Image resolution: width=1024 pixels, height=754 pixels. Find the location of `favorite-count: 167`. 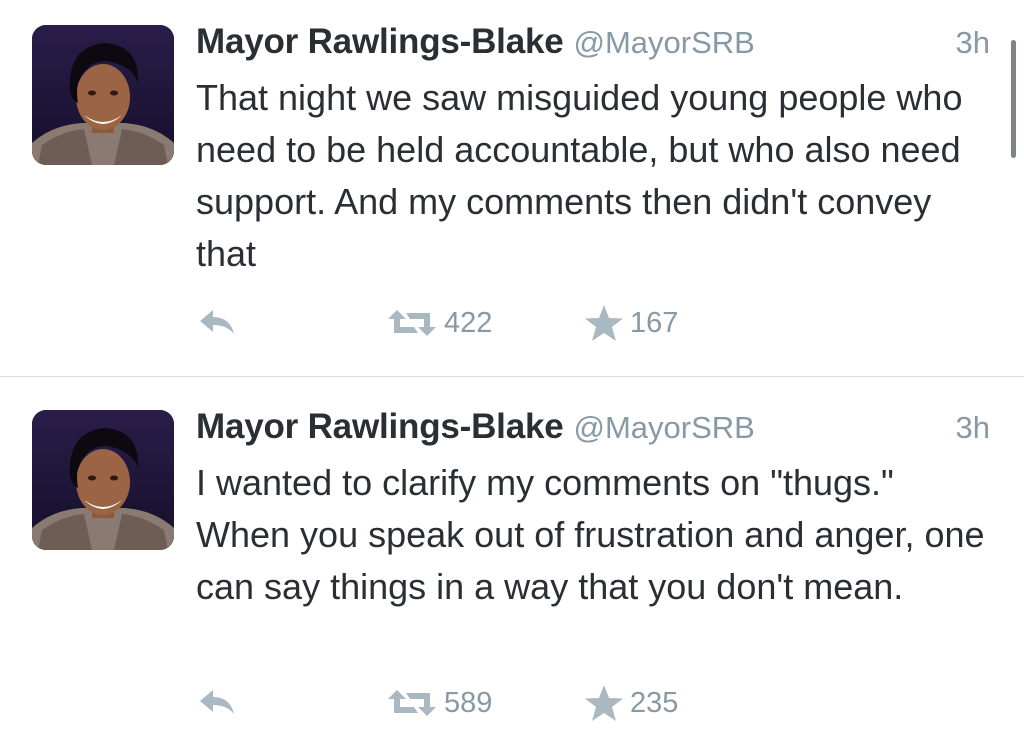

favorite-count: 167 is located at coordinates (654, 322).